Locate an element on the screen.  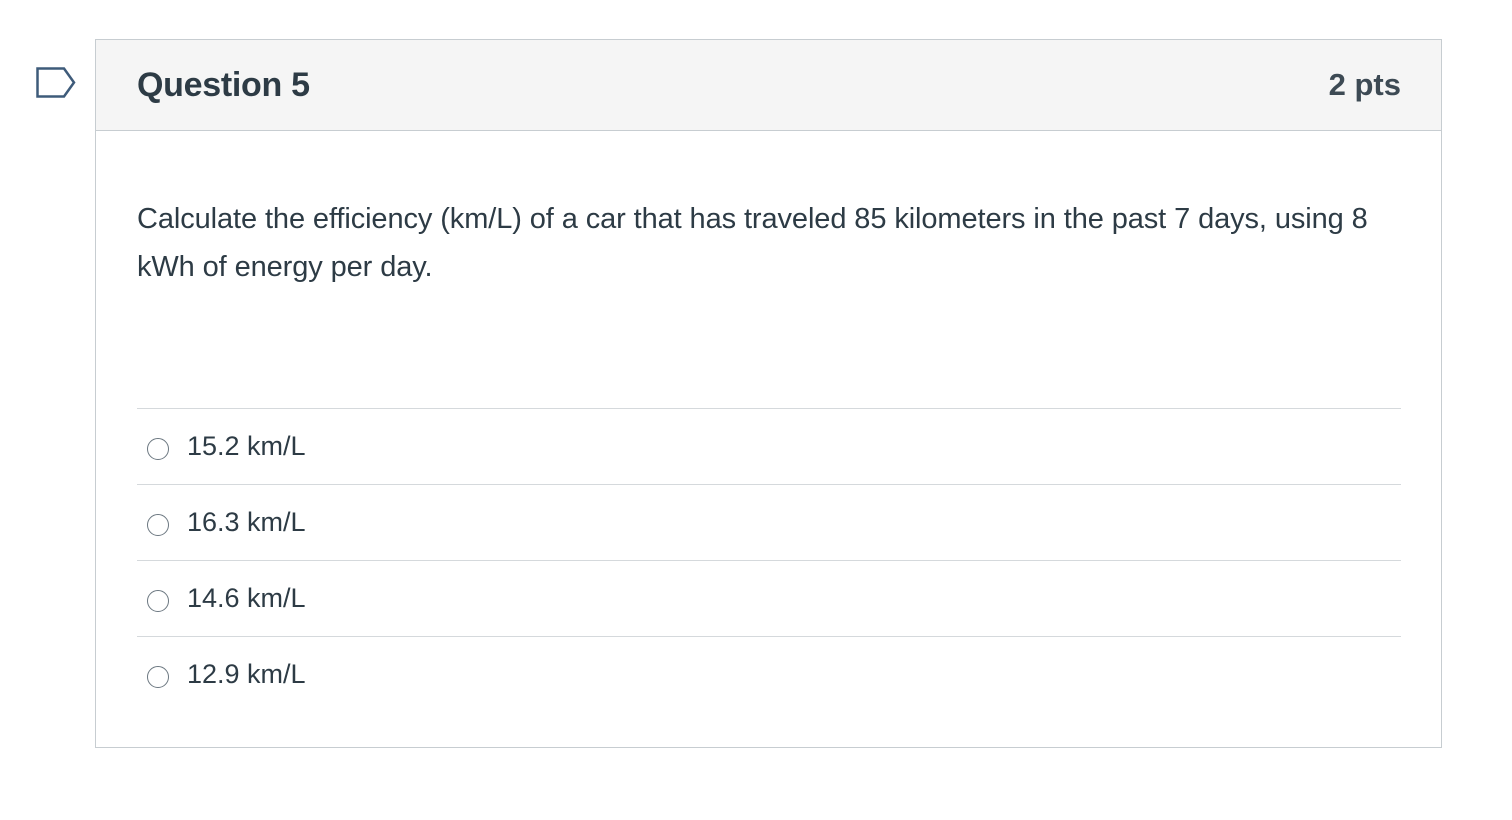
answer-label: 12.9 km/L is located at coordinates (246, 674).